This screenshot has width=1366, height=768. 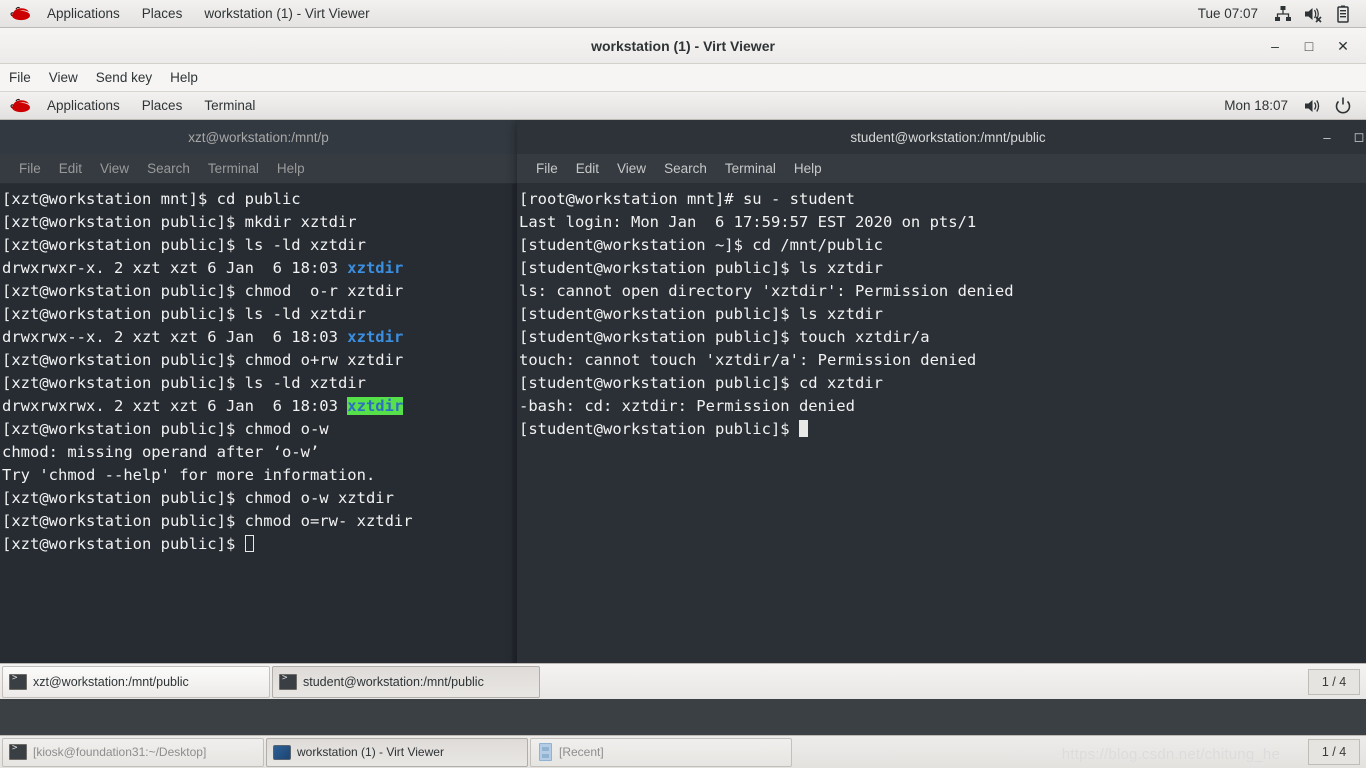 I want to click on host-taskbar-item-kiosk-terminal: [kiosk@foundation31:~/Desktop], so click(x=133, y=752).